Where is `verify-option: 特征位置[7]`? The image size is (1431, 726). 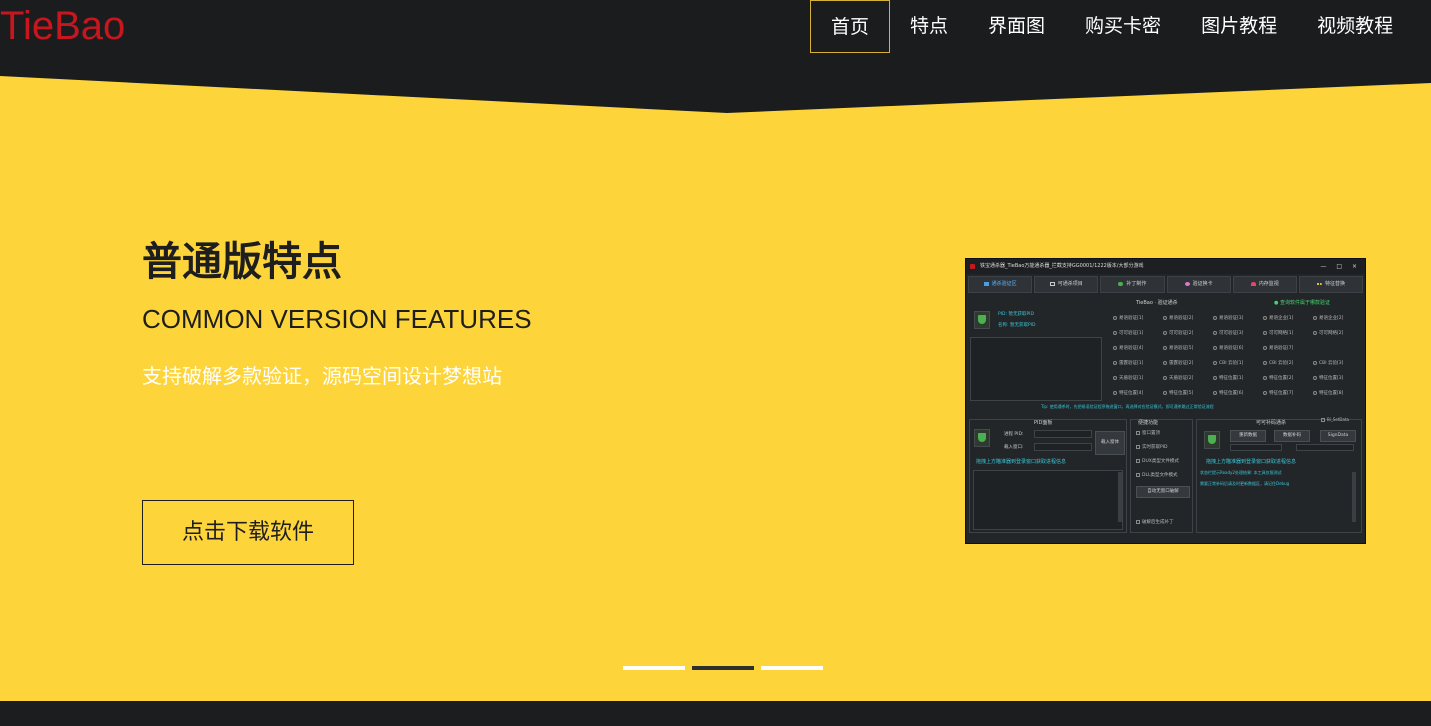 verify-option: 特征位置[7] is located at coordinates (1287, 393).